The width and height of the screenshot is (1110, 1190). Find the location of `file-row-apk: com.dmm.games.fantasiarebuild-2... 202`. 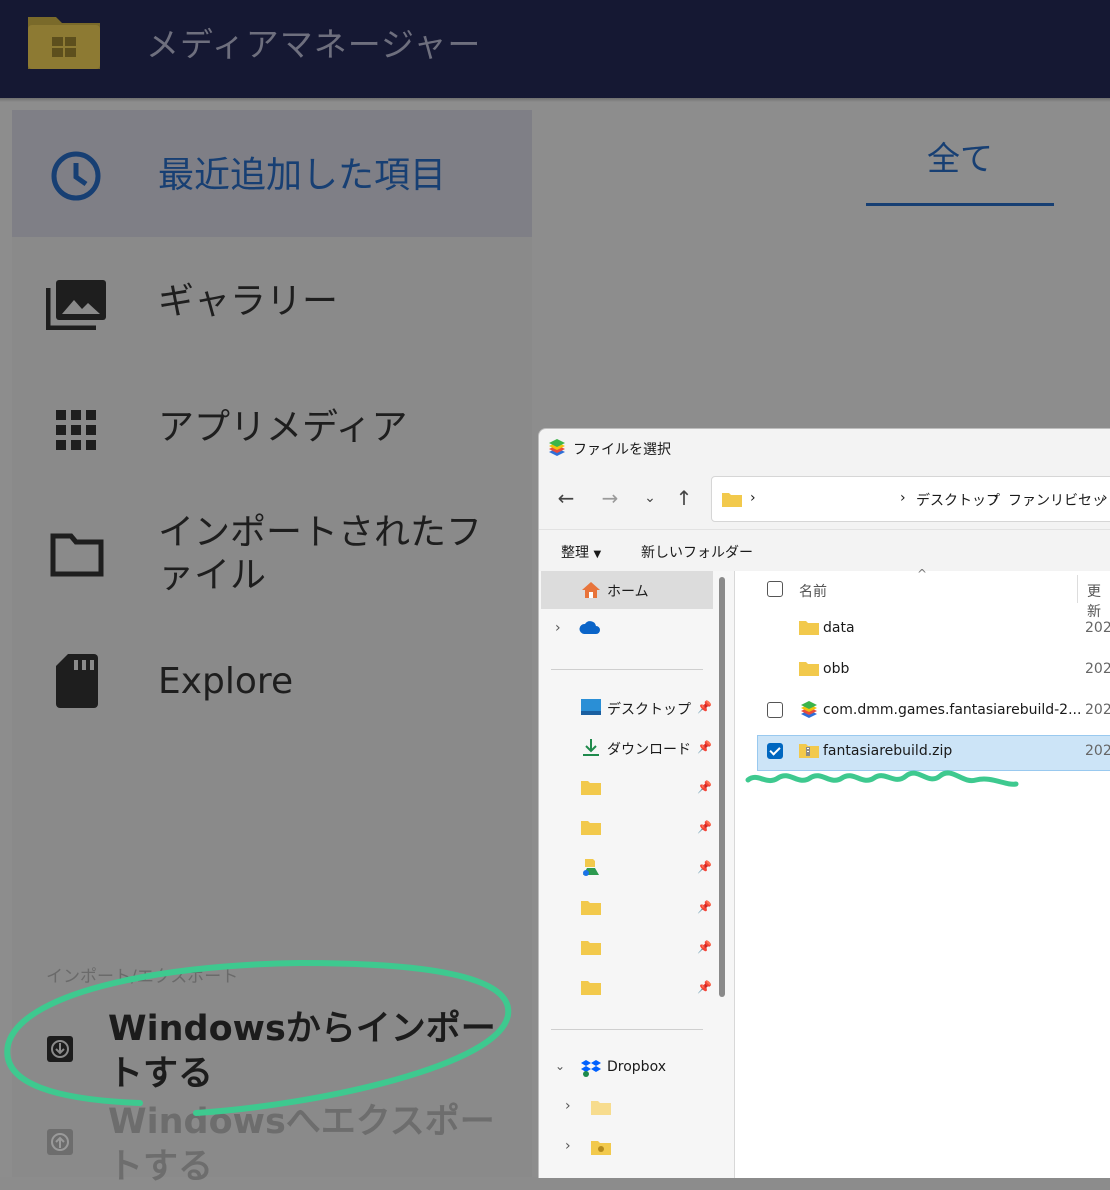

file-row-apk: com.dmm.games.fantasiarebuild-2... 202 is located at coordinates (933, 711).